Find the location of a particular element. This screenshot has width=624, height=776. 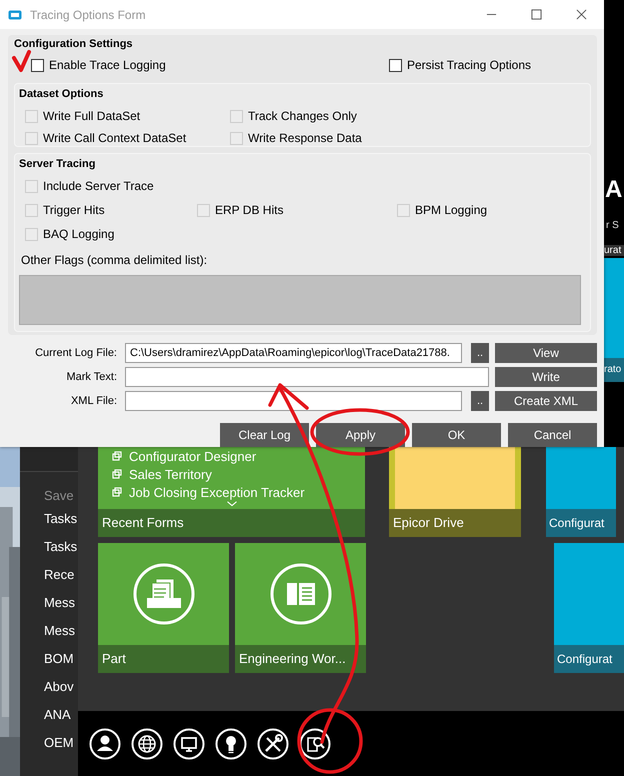

dialog-button: Cancel is located at coordinates (552, 435).